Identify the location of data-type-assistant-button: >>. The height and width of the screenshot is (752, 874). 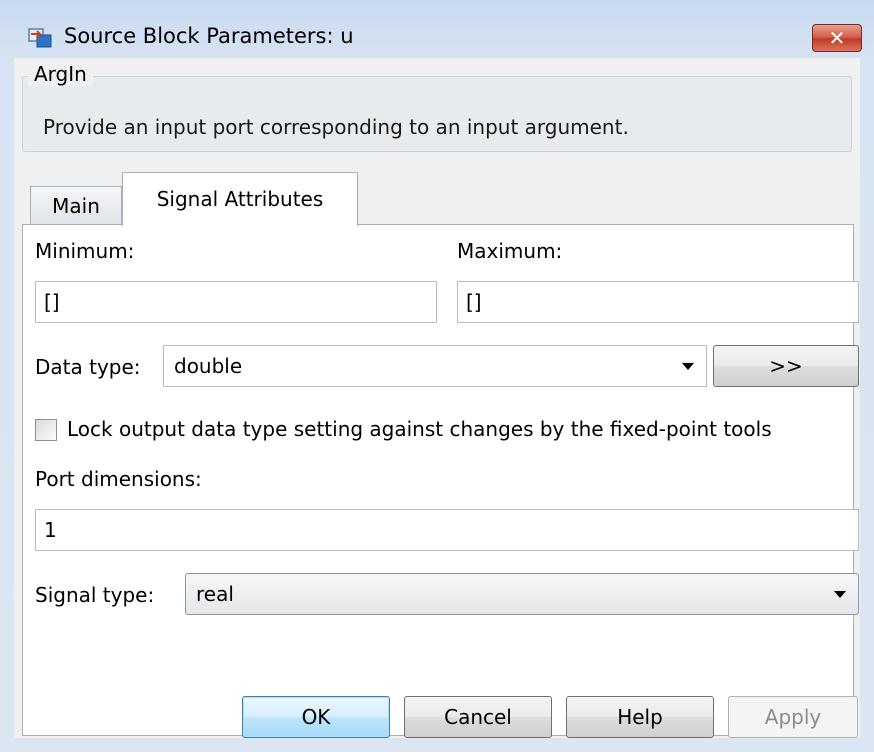
(786, 366).